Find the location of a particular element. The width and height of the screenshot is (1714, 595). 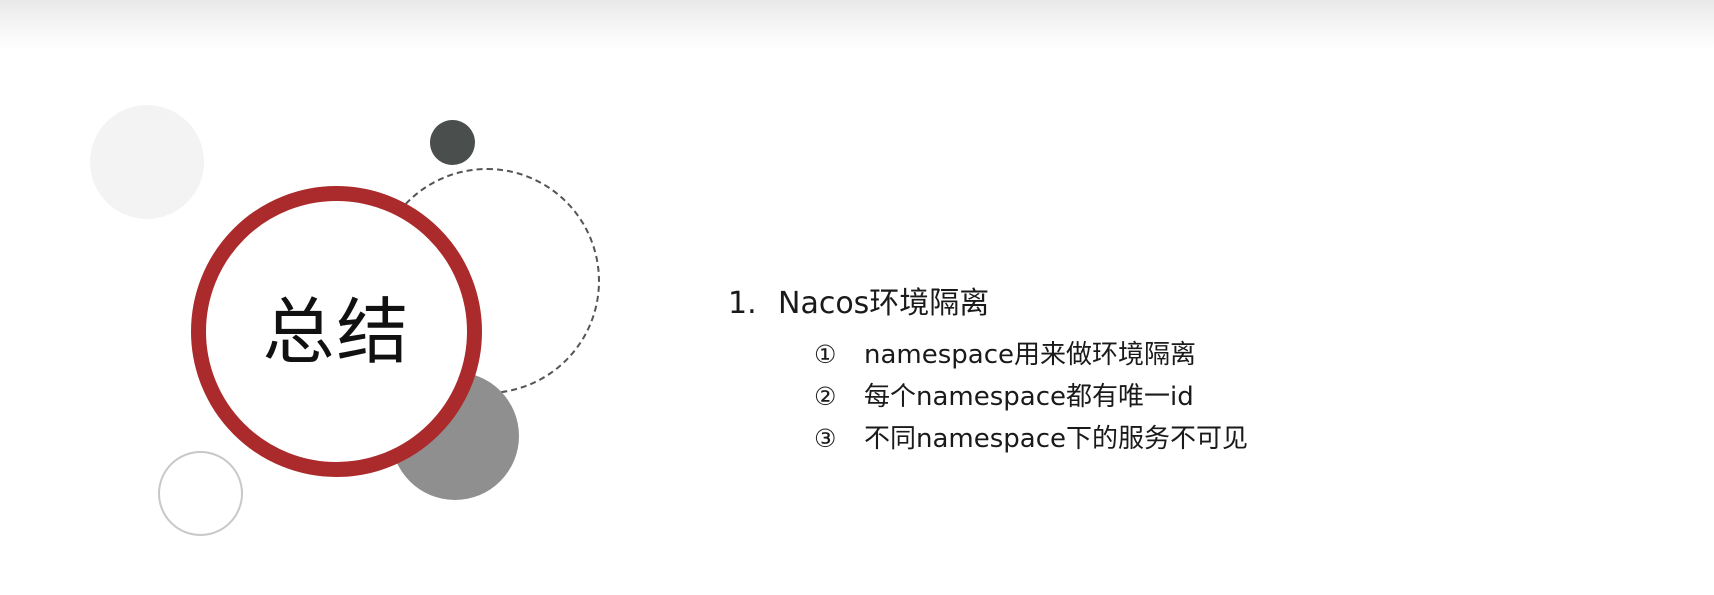

decorative-outline-circle is located at coordinates (200, 493).